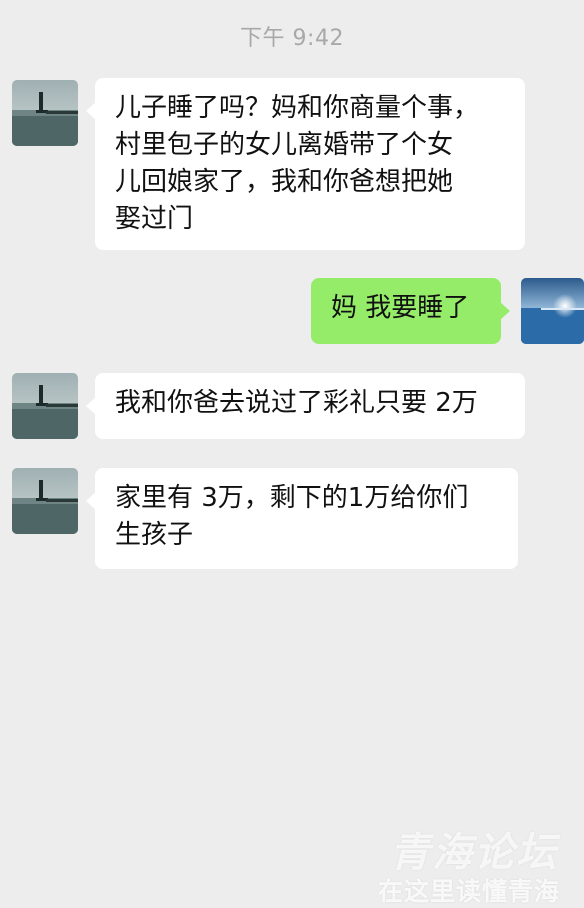 The width and height of the screenshot is (584, 908). I want to click on watermark-title: 青海论坛, so click(474, 853).